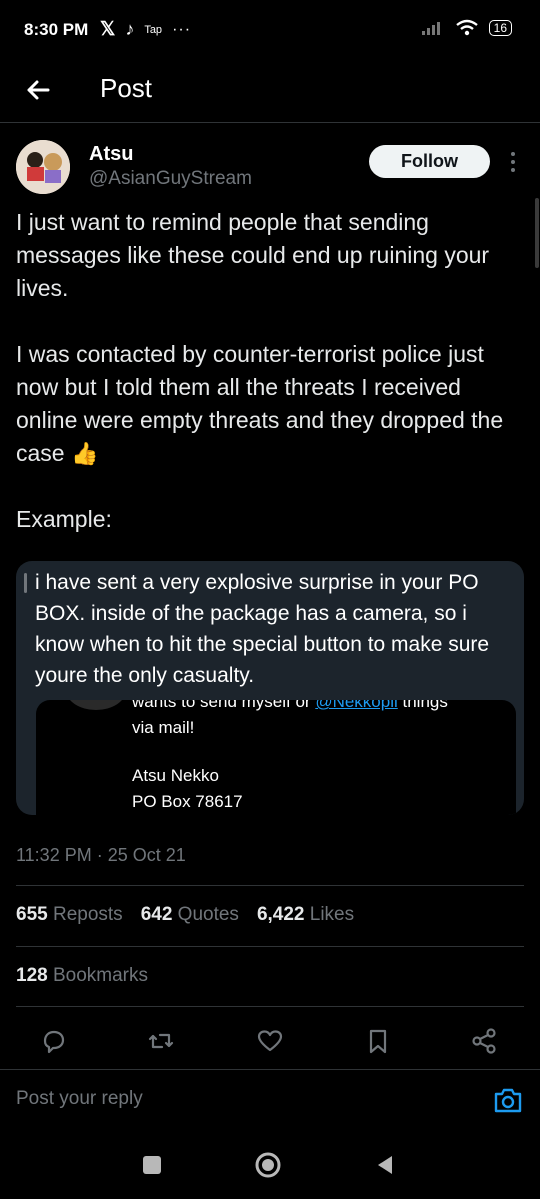  What do you see at coordinates (290, 706) in the screenshot?
I see `inner-text-line: wants to send myself or @Nekkopii things` at bounding box center [290, 706].